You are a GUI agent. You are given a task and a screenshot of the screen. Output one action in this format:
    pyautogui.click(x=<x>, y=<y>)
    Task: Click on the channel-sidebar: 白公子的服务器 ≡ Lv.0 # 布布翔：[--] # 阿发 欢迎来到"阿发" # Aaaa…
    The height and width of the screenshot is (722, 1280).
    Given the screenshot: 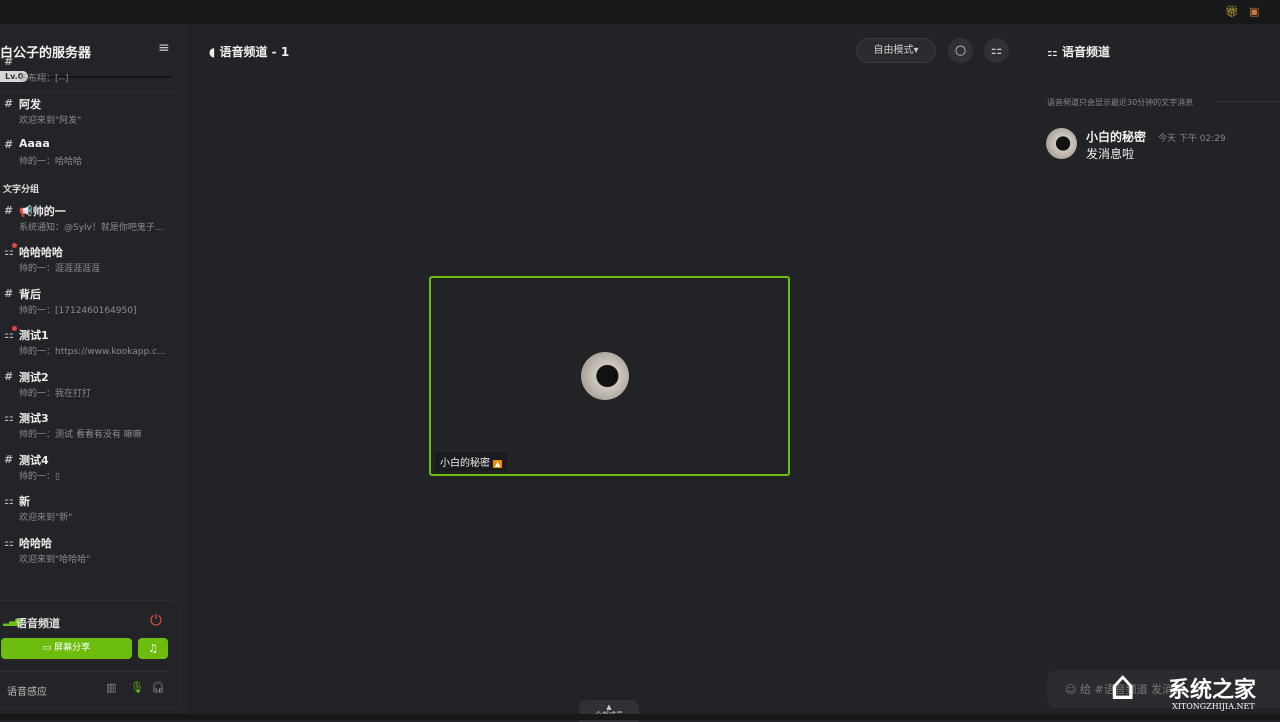 What is the action you would take?
    pyautogui.click(x=95, y=369)
    